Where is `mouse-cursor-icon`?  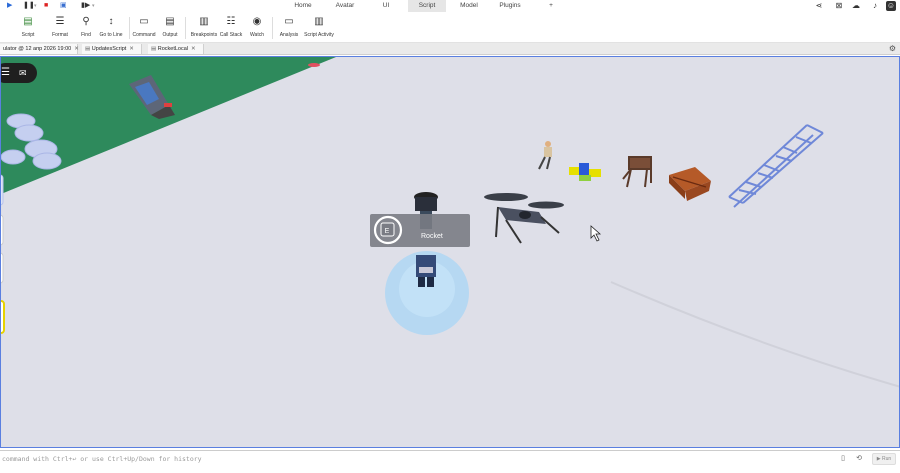
mouse-cursor-icon is located at coordinates (596, 233).